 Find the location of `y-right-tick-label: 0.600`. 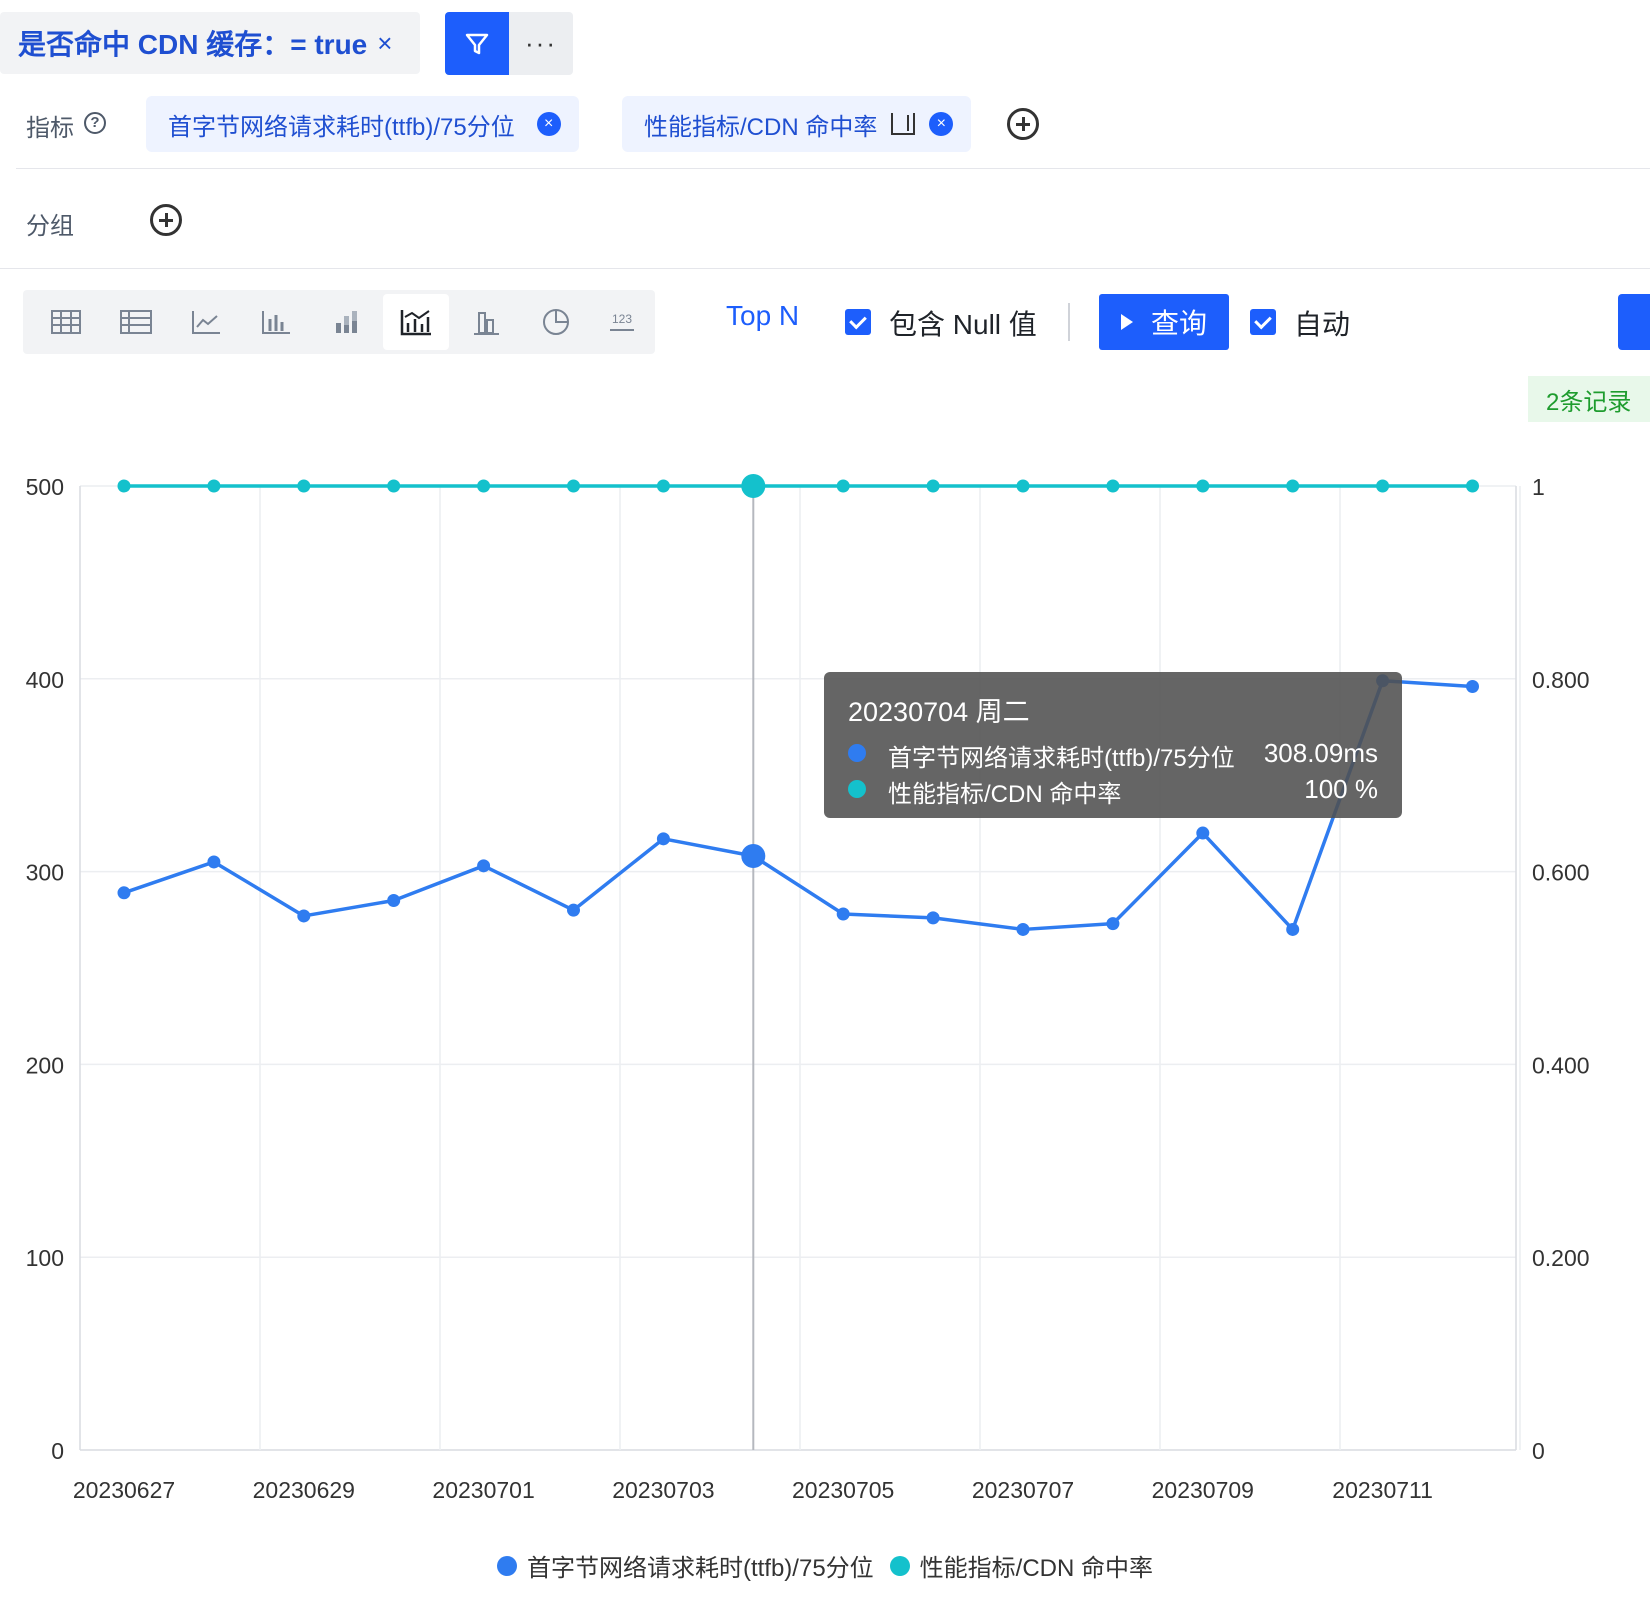

y-right-tick-label: 0.600 is located at coordinates (1561, 873).